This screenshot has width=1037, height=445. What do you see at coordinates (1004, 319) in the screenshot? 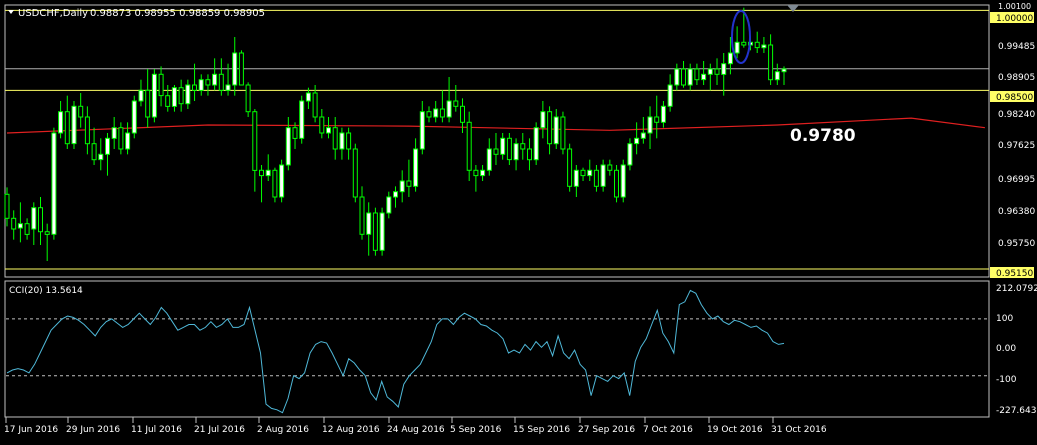
I see `cci-label-100: 100` at bounding box center [1004, 319].